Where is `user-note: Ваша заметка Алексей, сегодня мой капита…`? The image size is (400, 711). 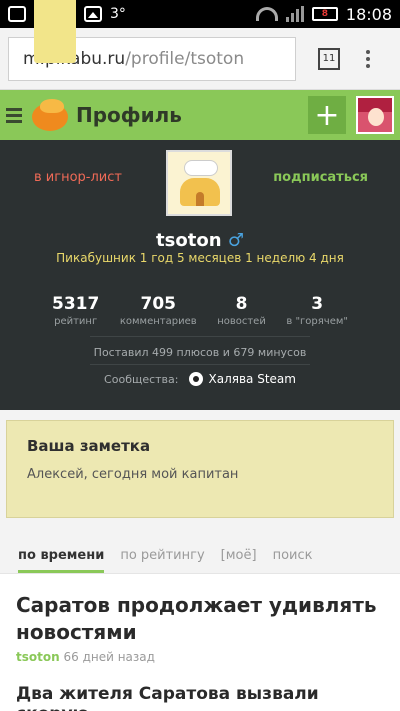
user-note: Ваша заметка Алексей, сегодня мой капита… is located at coordinates (200, 469).